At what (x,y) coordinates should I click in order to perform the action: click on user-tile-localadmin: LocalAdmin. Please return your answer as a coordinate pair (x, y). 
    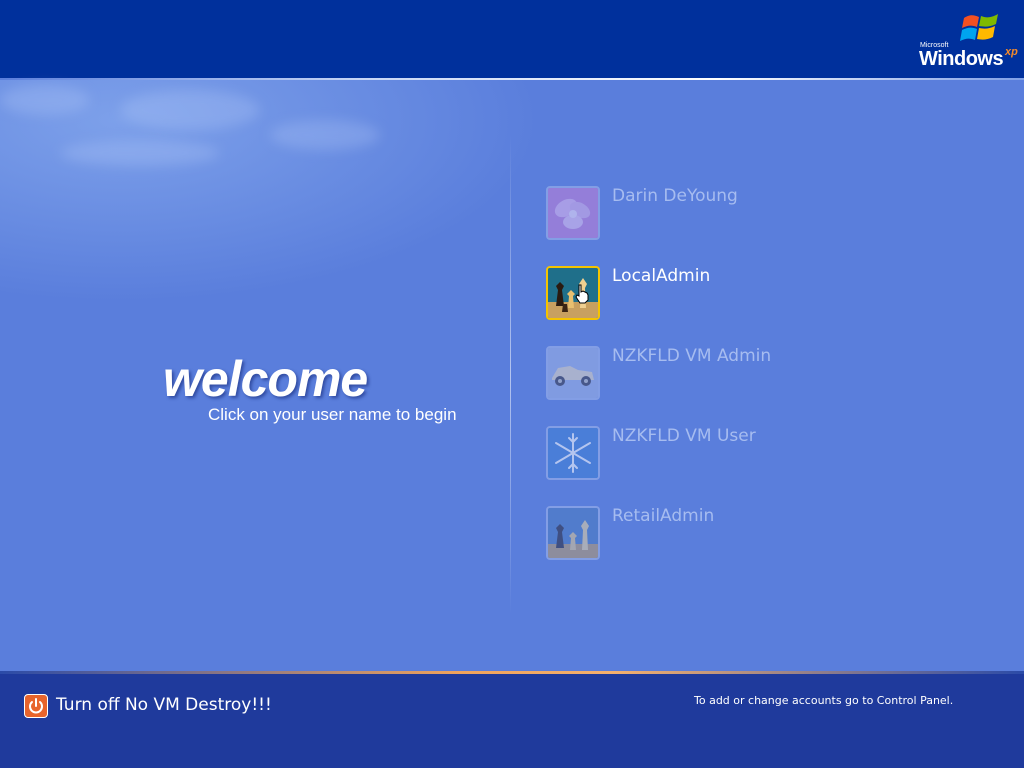
    Looking at the image, I should click on (746, 293).